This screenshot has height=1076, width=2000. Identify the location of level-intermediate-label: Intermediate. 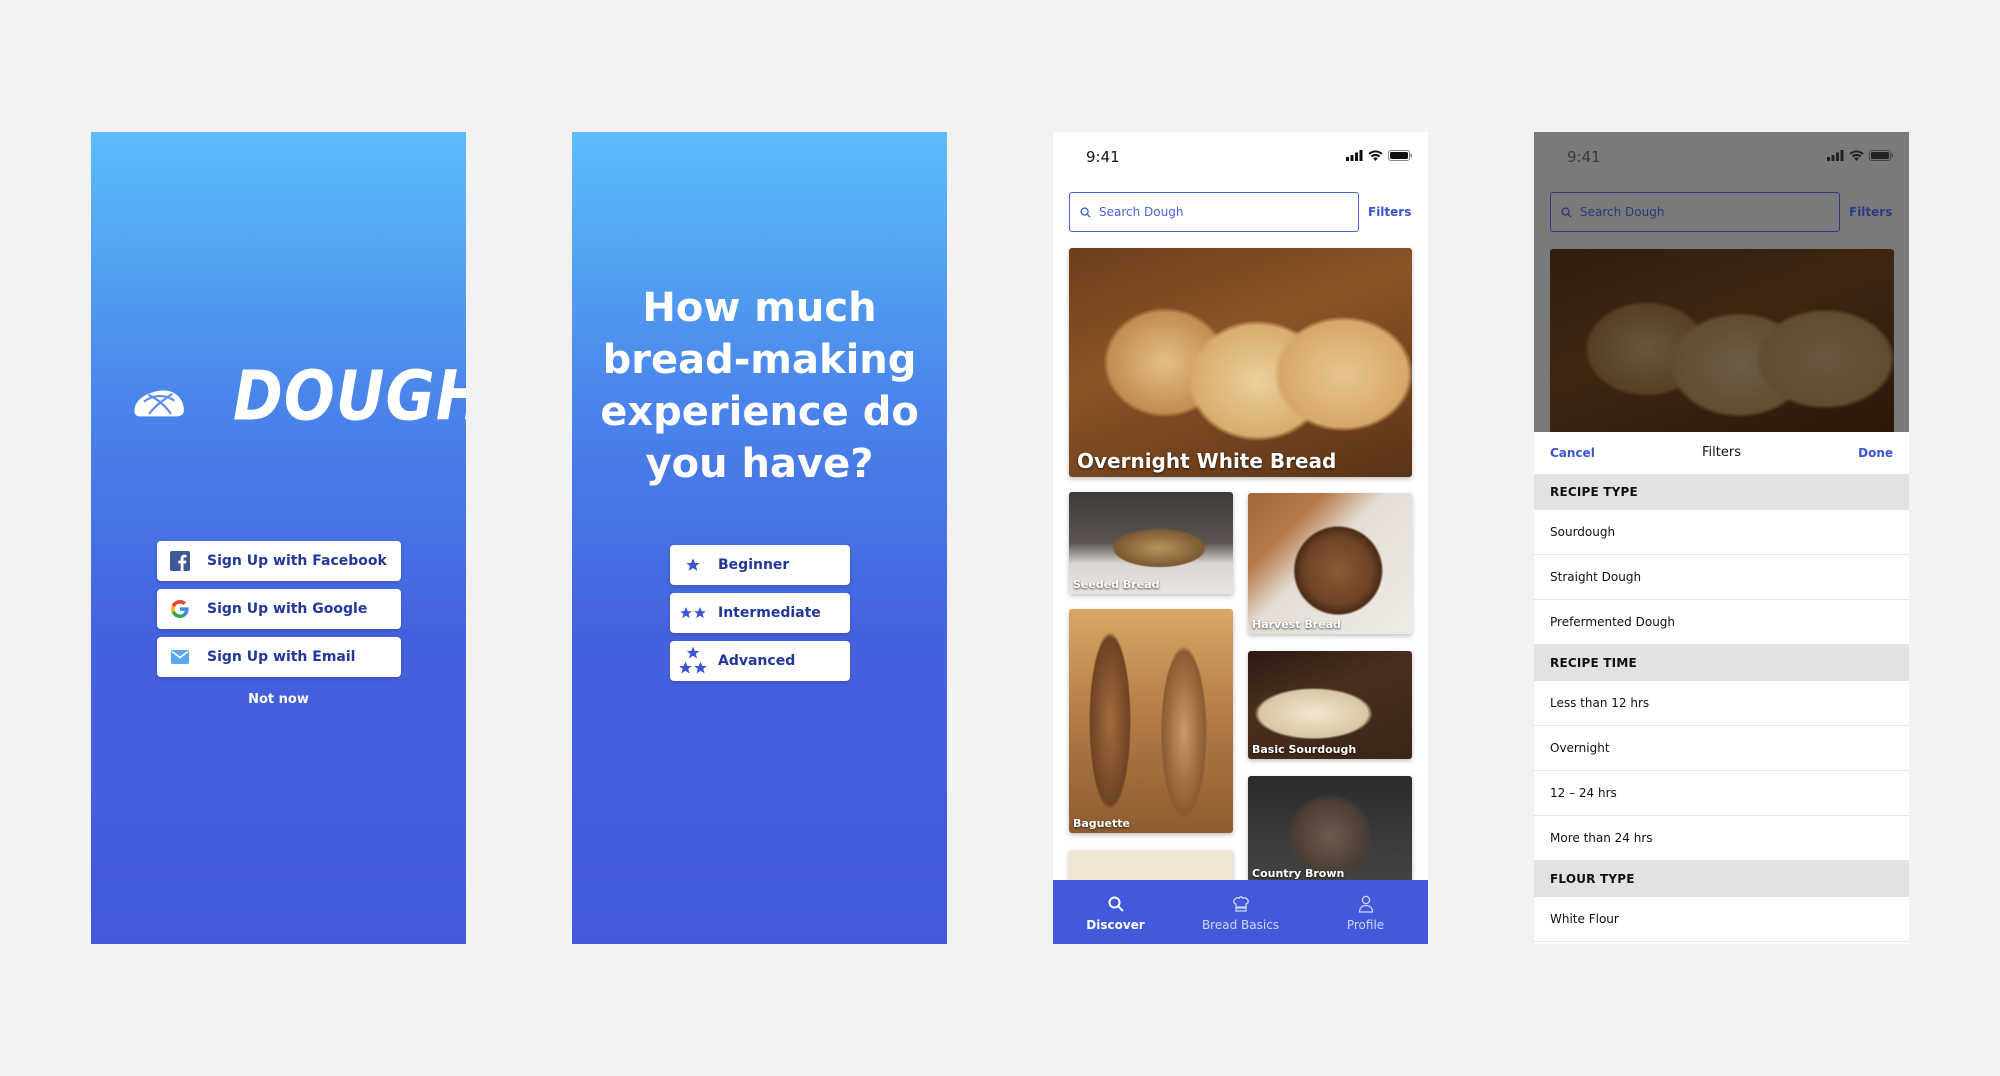
(769, 613).